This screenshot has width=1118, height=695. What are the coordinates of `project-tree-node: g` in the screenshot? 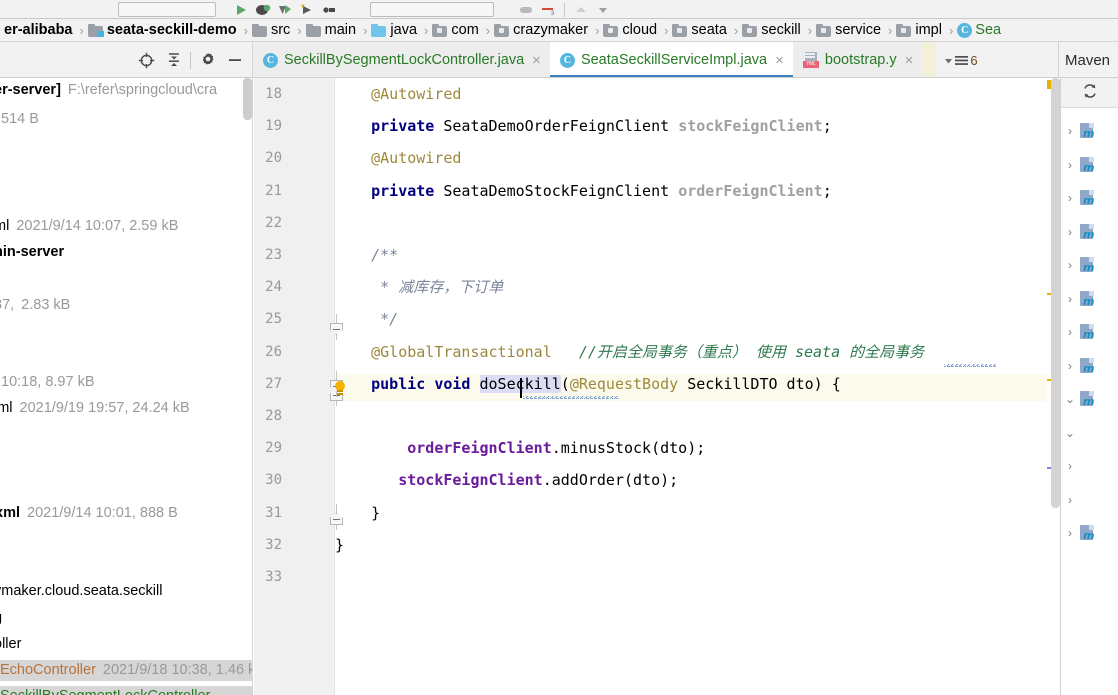 It's located at (1, 618).